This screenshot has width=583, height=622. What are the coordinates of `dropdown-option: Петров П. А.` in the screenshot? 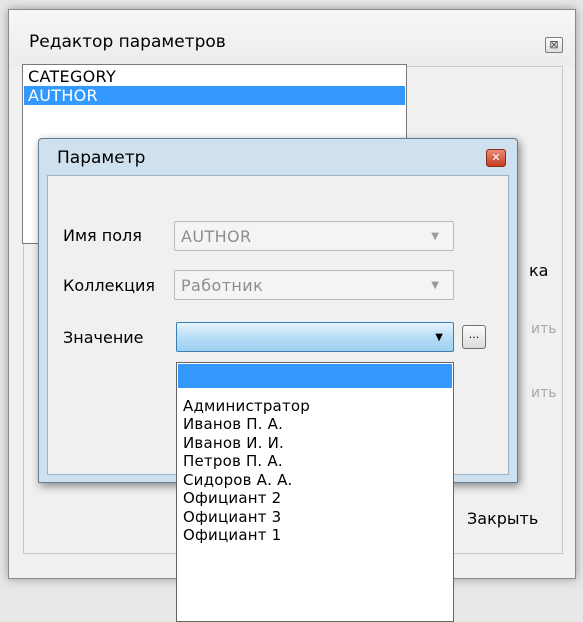 It's located at (315, 461).